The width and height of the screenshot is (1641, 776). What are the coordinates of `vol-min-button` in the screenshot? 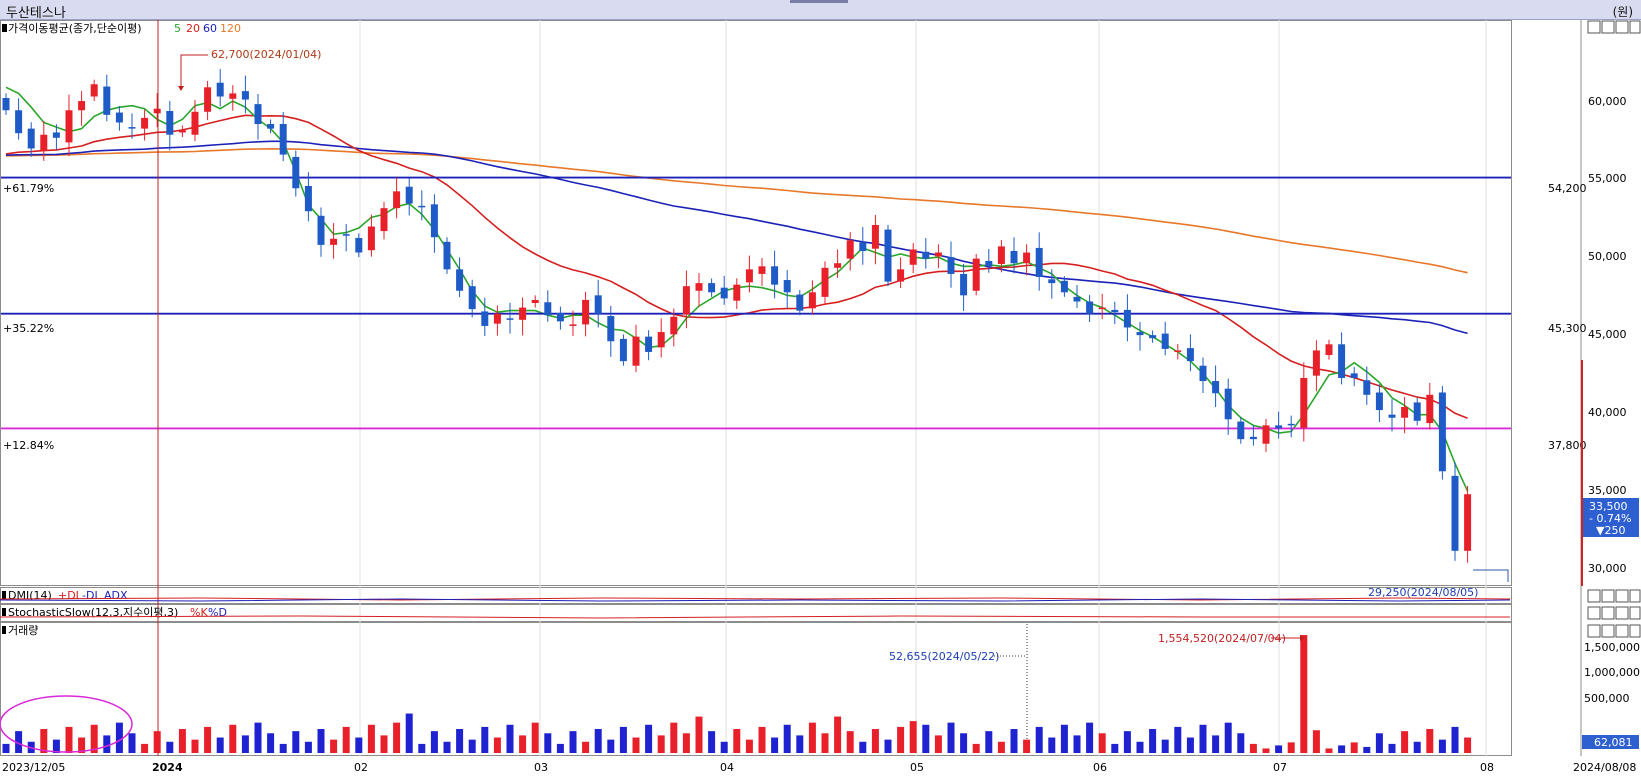 It's located at (1594, 631).